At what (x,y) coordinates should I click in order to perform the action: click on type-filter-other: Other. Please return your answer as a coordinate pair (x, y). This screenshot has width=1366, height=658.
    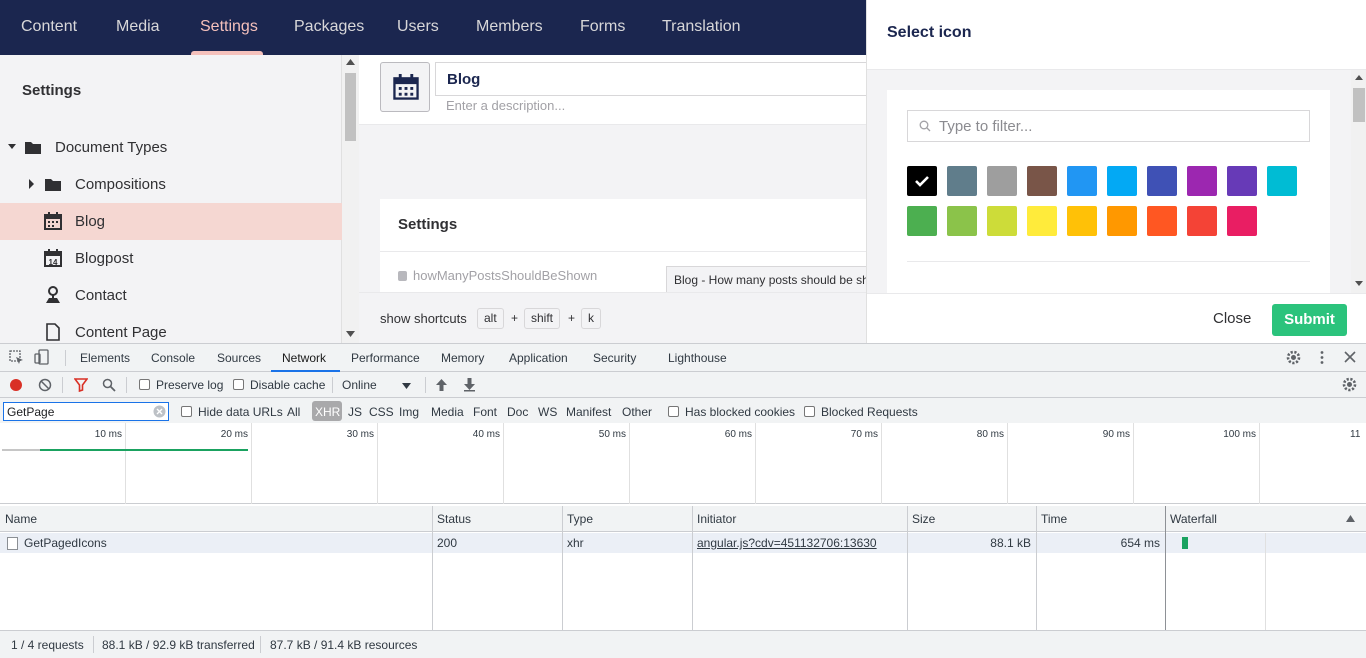
    Looking at the image, I should click on (637, 412).